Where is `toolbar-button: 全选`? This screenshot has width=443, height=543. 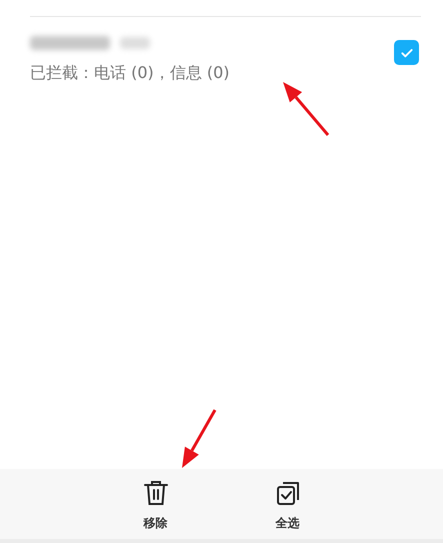 toolbar-button: 全选 is located at coordinates (287, 504).